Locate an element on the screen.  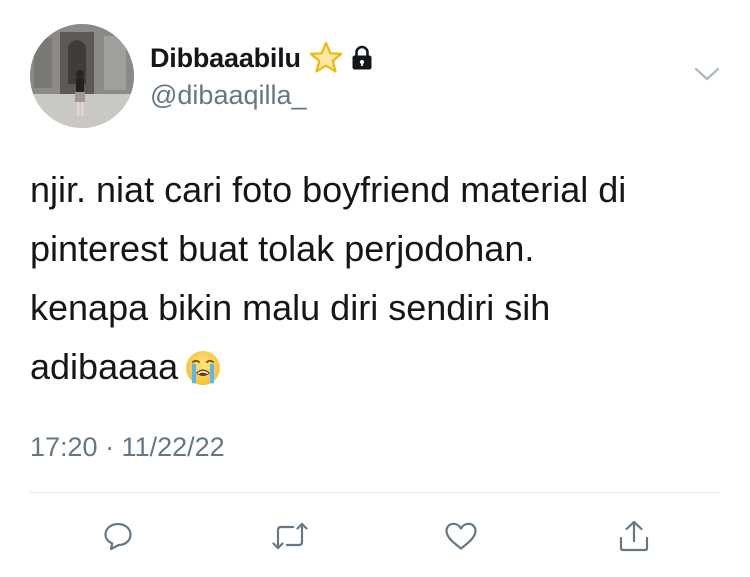
avatar is located at coordinates (82, 76).